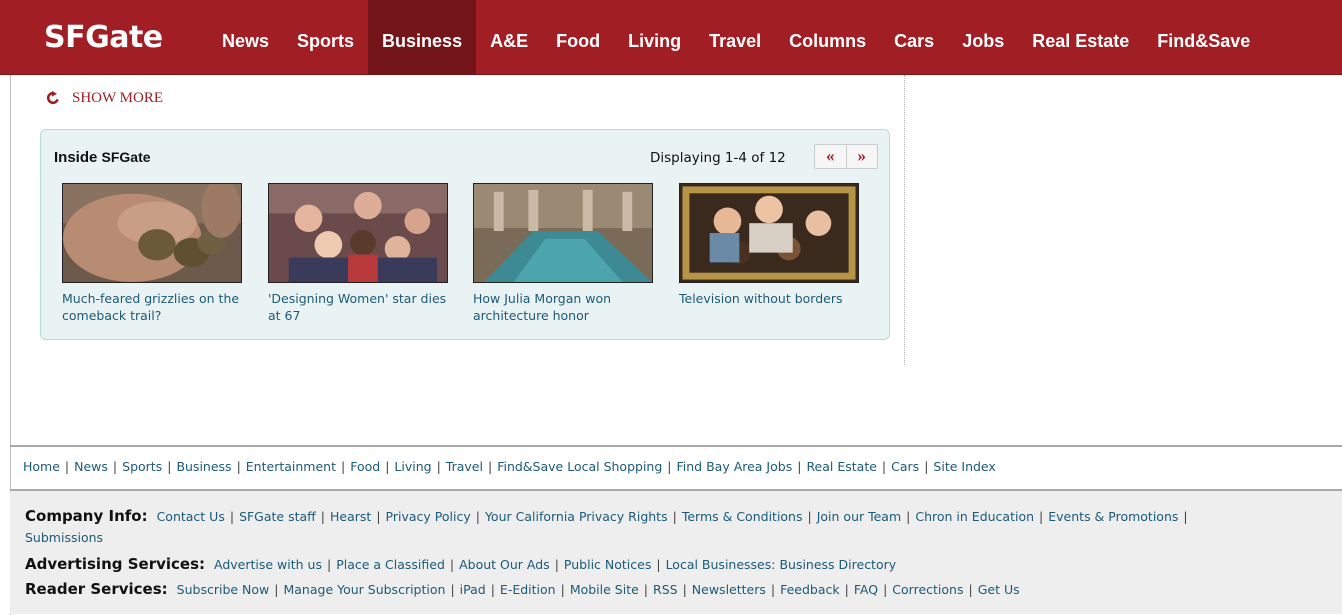 The width and height of the screenshot is (1342, 615). I want to click on inside-item: How Julia Morgan won architecture honor, so click(563, 253).